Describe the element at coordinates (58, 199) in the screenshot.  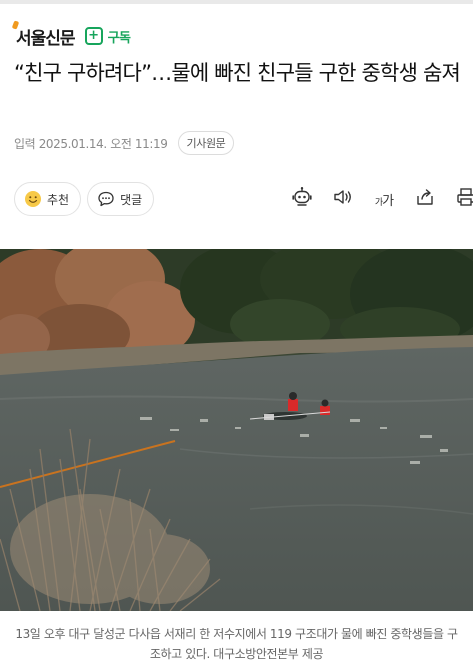
I see `recommend-label: 추천` at that location.